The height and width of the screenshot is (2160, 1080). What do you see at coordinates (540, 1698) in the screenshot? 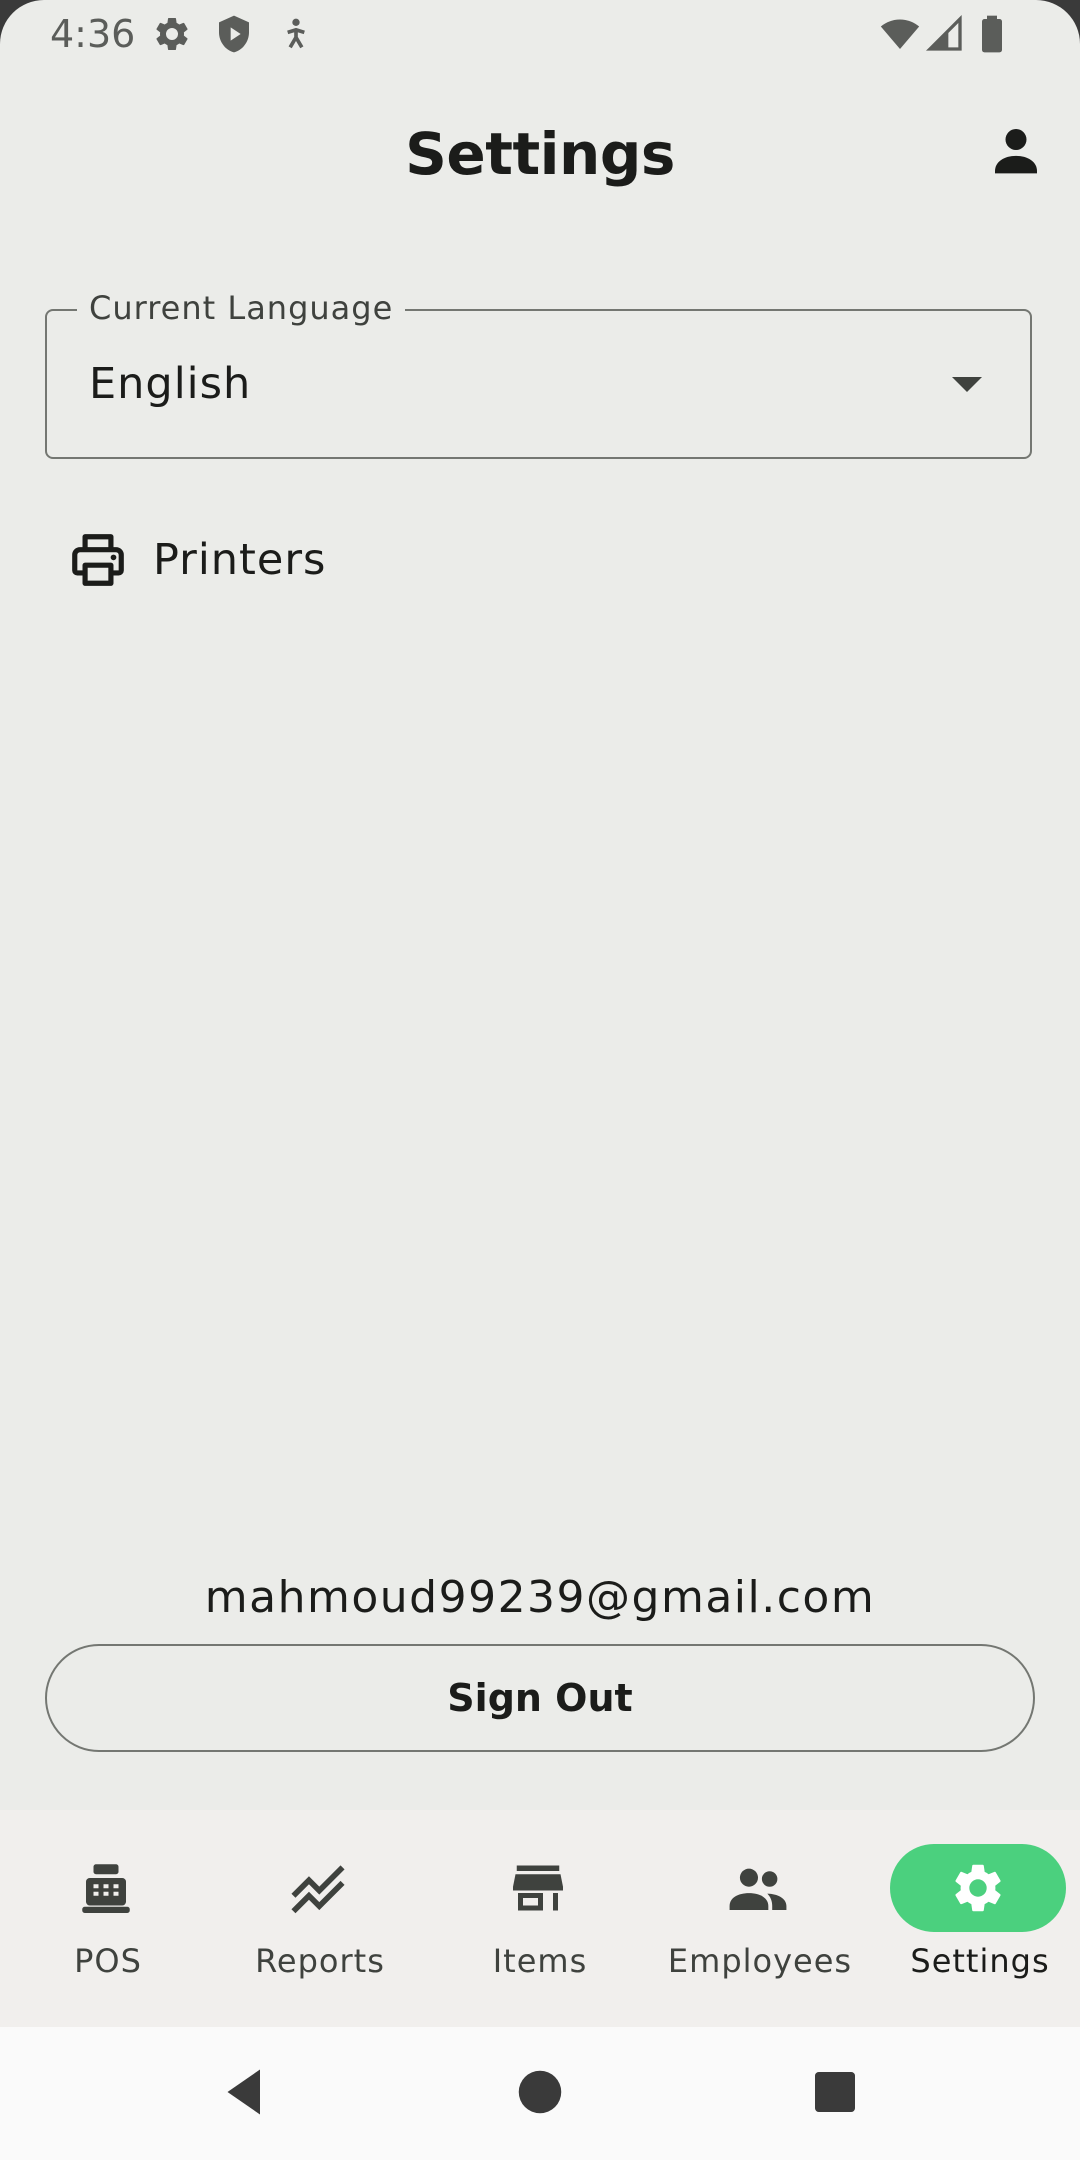
I see `sign-out-button: Sign Out` at bounding box center [540, 1698].